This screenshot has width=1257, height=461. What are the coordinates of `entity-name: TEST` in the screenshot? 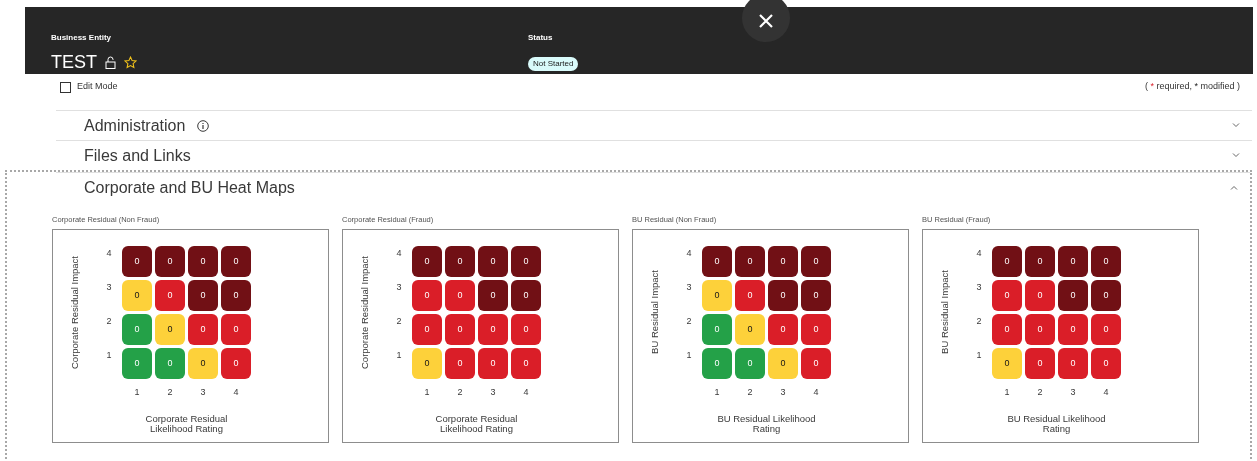 It's located at (74, 62).